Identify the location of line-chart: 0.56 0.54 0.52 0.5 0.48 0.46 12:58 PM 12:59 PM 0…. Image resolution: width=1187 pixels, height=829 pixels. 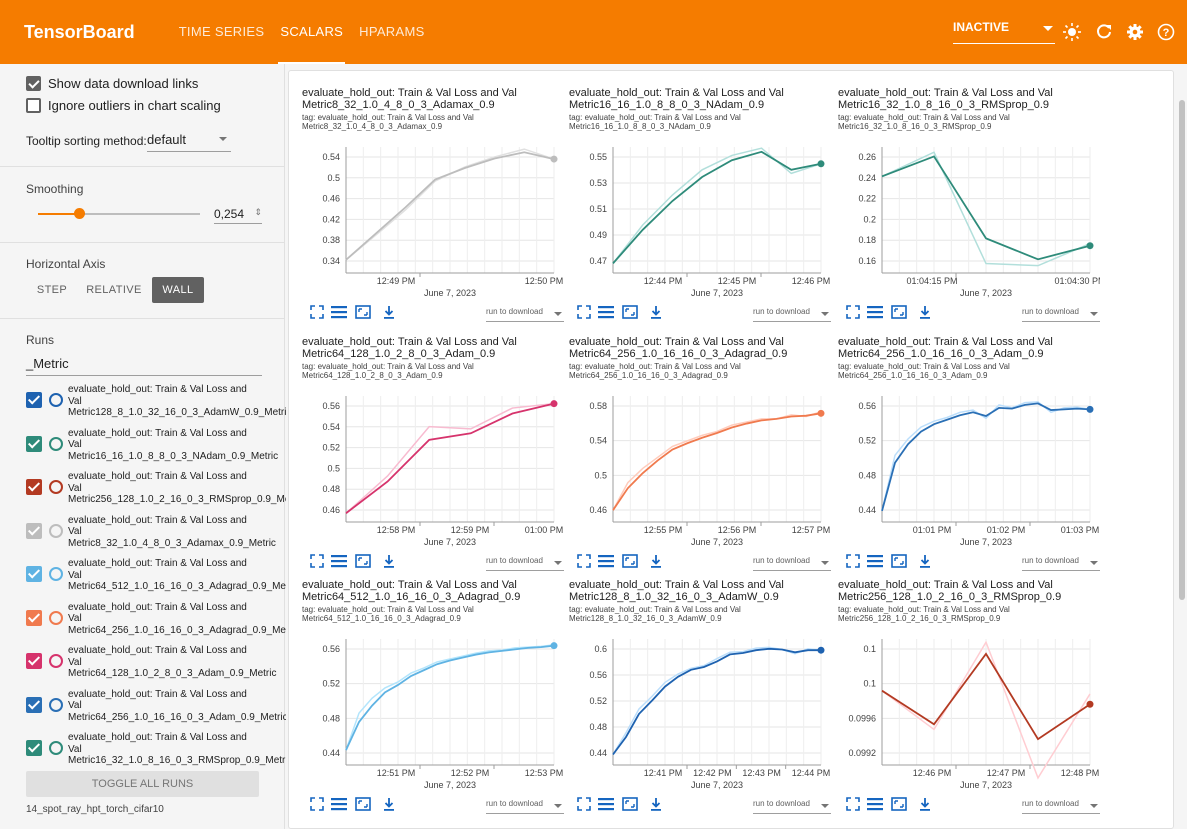
(433, 468).